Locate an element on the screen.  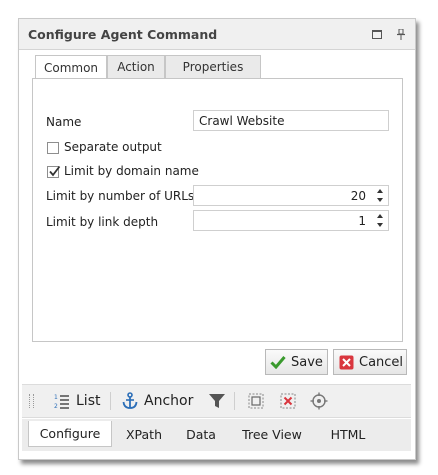
anchor-button: Anchor is located at coordinates (157, 401).